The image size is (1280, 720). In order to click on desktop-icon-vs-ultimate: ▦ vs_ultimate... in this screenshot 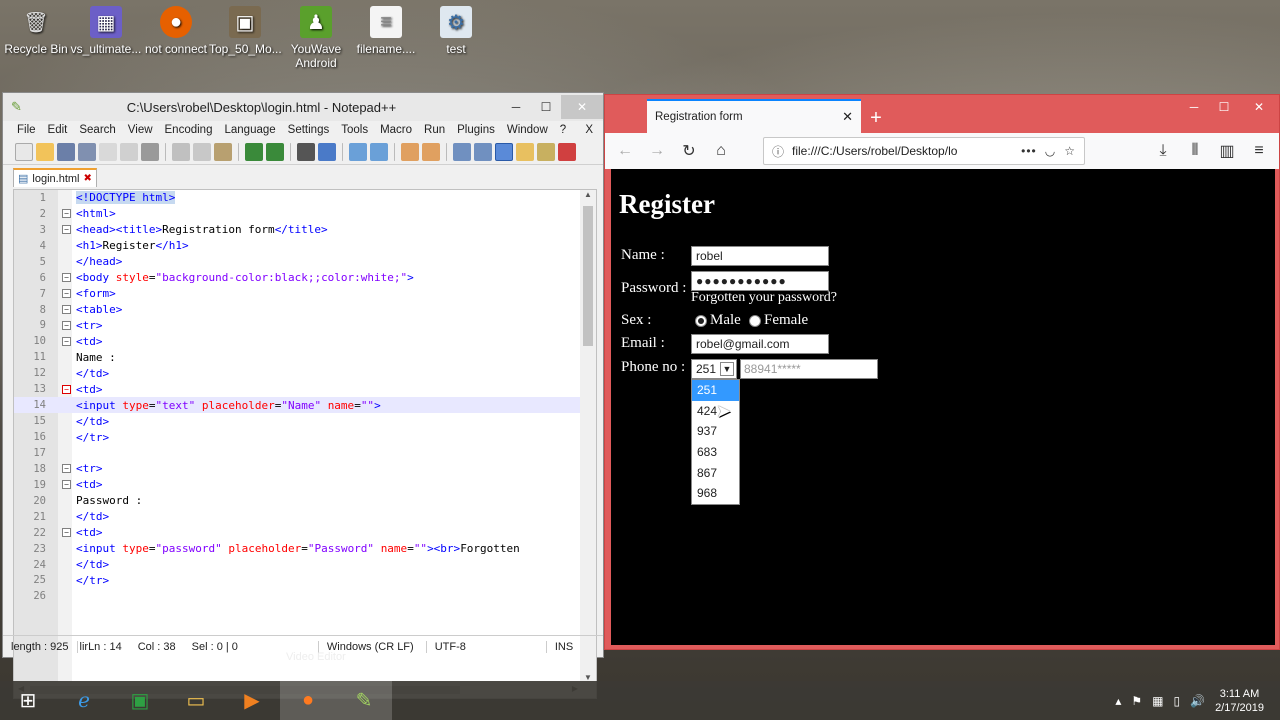, I will do `click(106, 30)`.